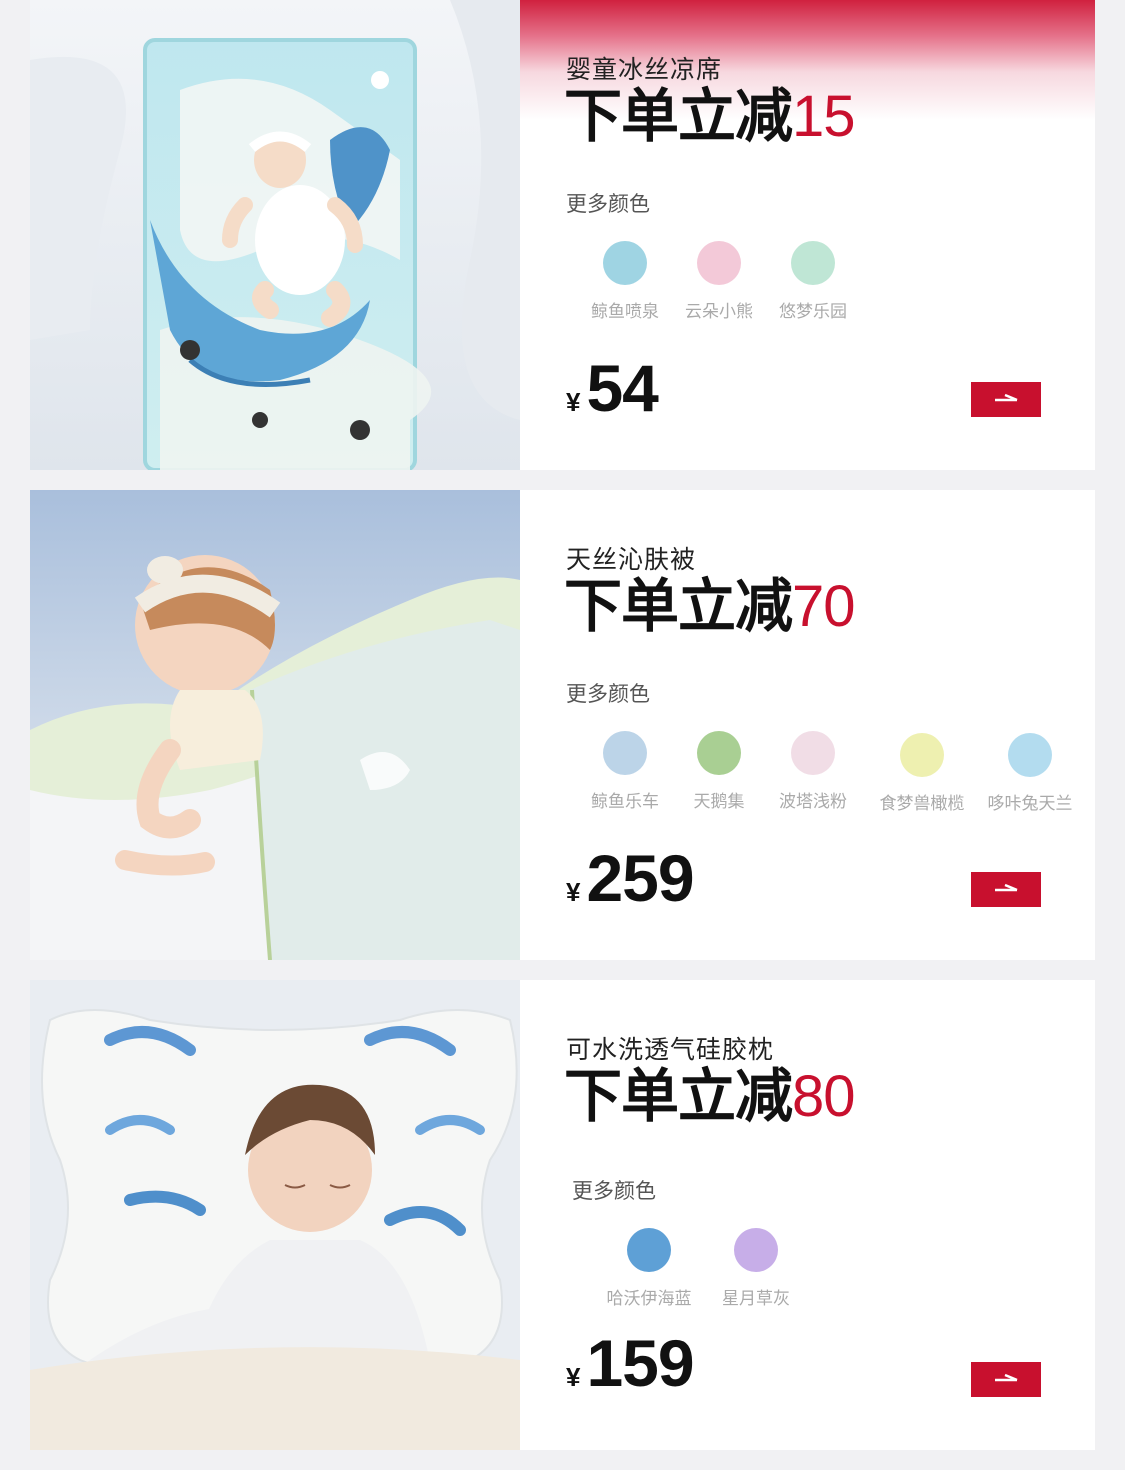 Image resolution: width=1125 pixels, height=1470 pixels. Describe the element at coordinates (824, 1096) in the screenshot. I see `discount-amount: 80` at that location.